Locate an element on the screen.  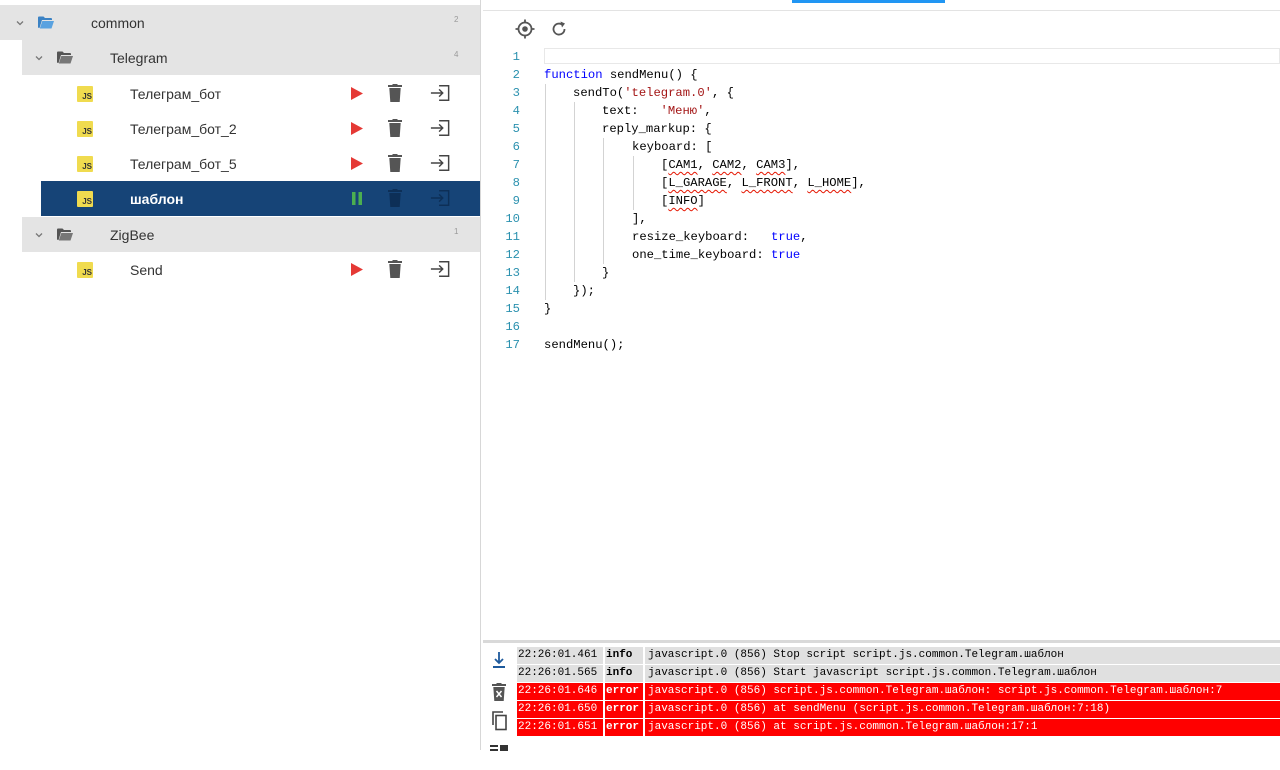
folder-zigbee: ZigBee 1 is located at coordinates (251, 234).